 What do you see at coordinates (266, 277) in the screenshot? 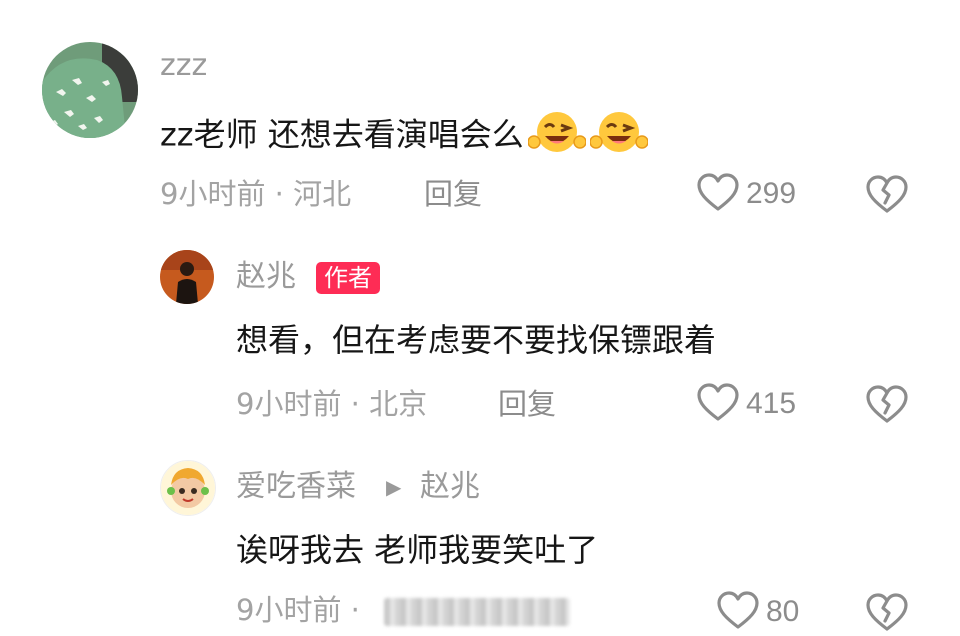
I see `username: 赵兆` at bounding box center [266, 277].